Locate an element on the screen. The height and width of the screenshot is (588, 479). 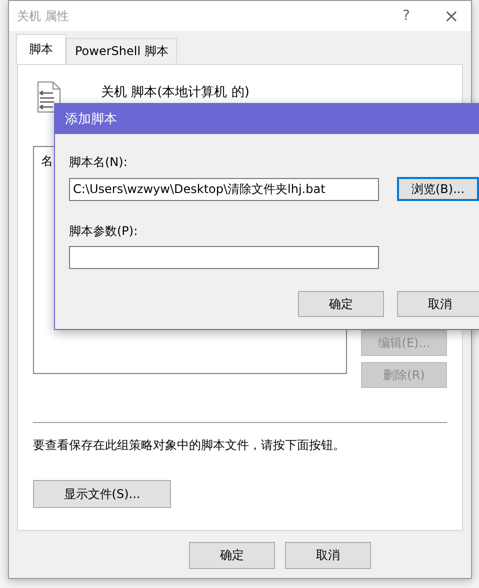
window-title: 关机 属性 is located at coordinates (43, 16).